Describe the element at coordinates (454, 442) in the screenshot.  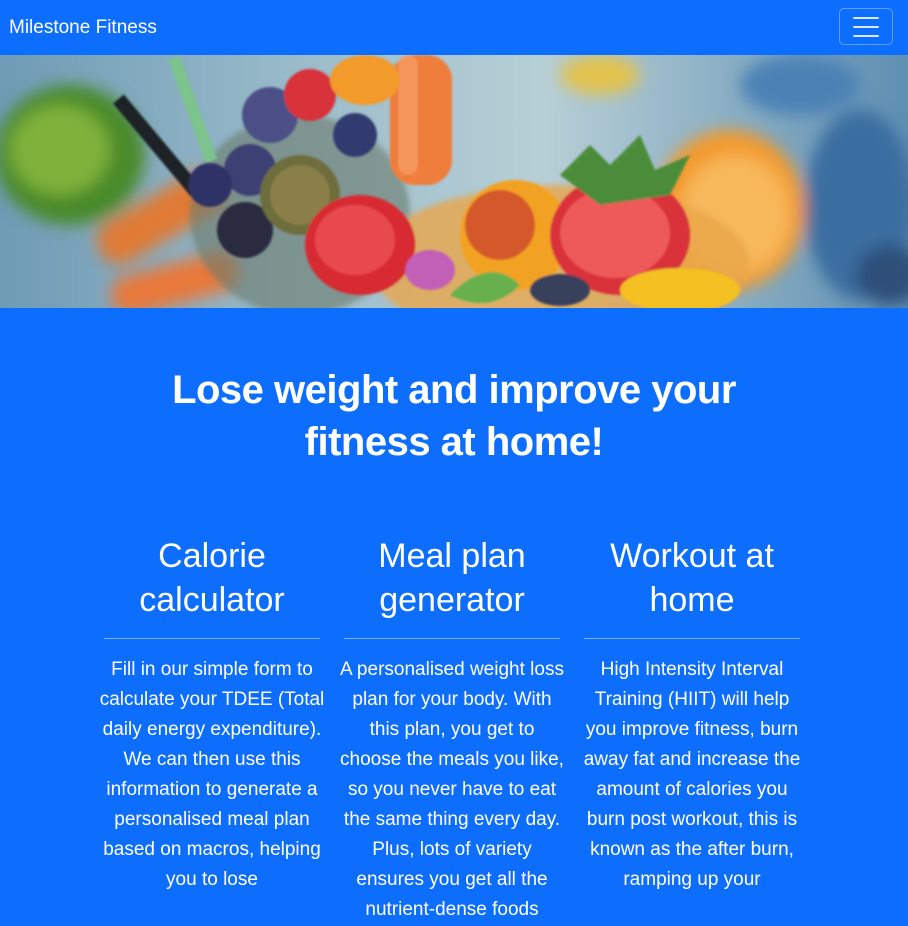
I see `headline-line-2: fitness at home!` at that location.